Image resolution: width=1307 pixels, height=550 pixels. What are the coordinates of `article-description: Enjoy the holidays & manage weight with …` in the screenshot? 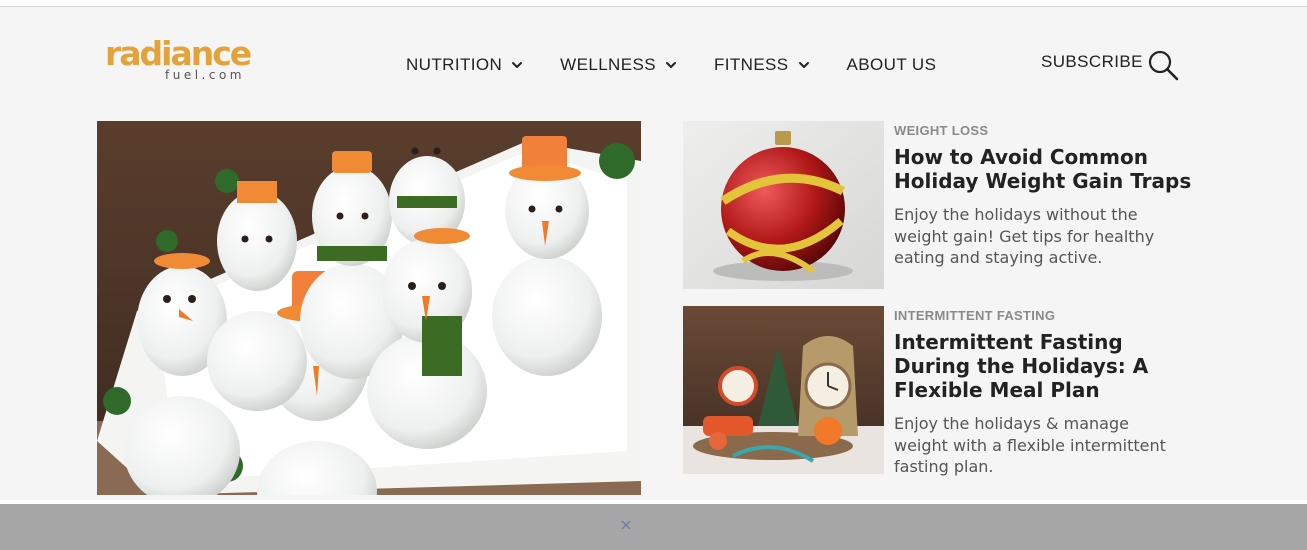 It's located at (1030, 445).